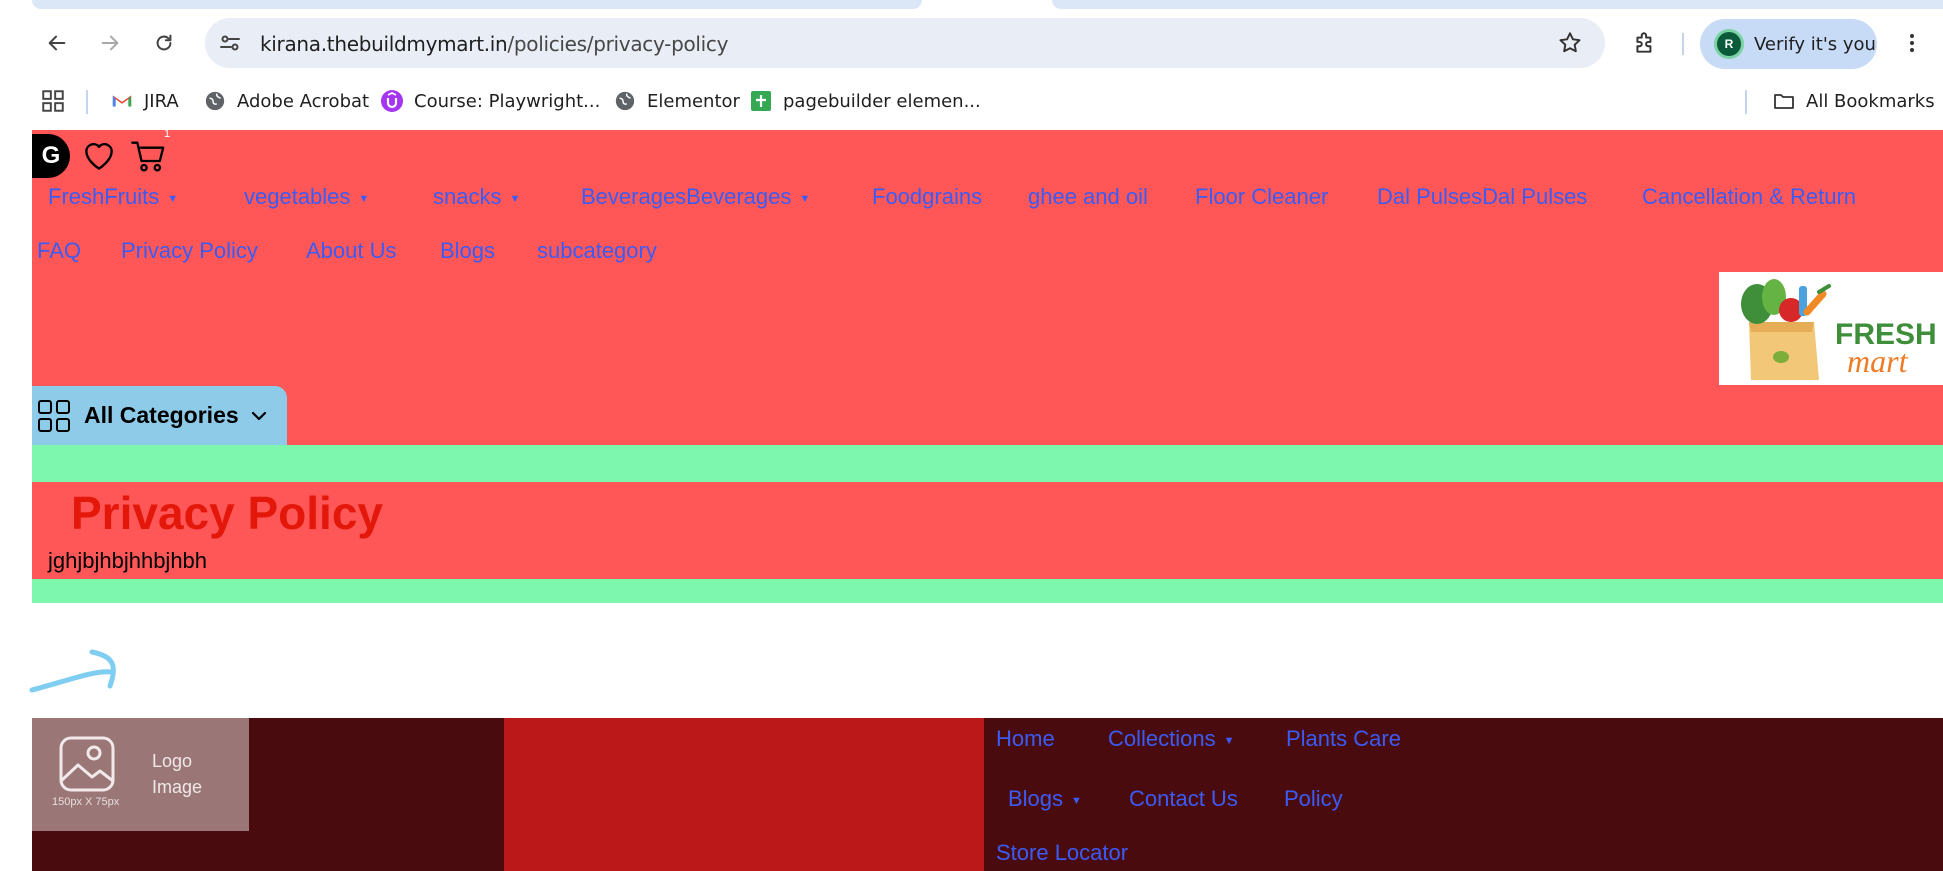 The image size is (1943, 871). I want to click on nav-beverages: BeveragesBeverages ▼, so click(695, 197).